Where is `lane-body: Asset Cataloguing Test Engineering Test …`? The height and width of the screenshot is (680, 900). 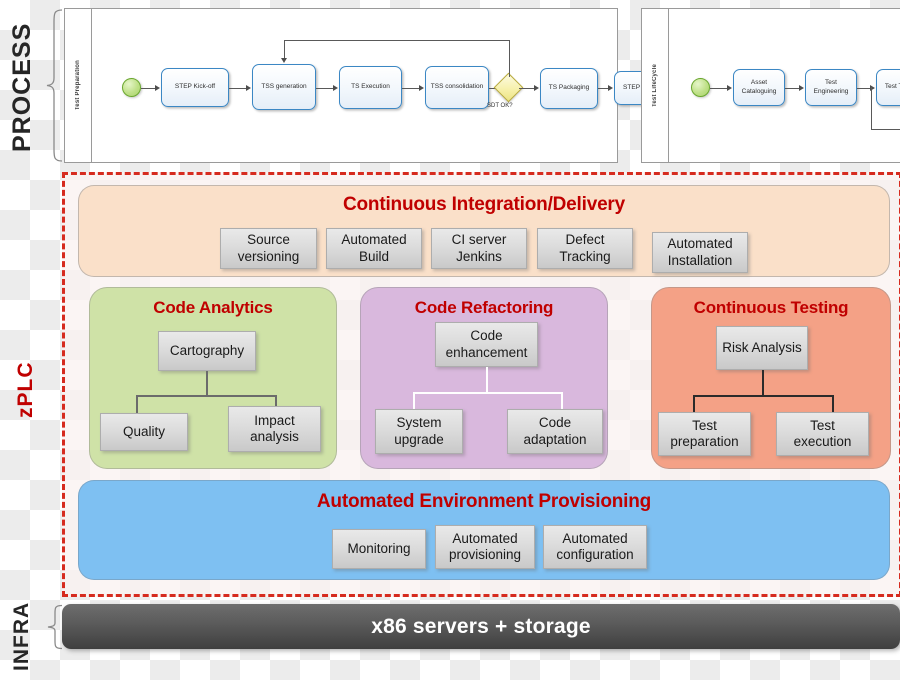
lane-body: Asset Cataloguing Test Engineering Test … is located at coordinates (784, 85).